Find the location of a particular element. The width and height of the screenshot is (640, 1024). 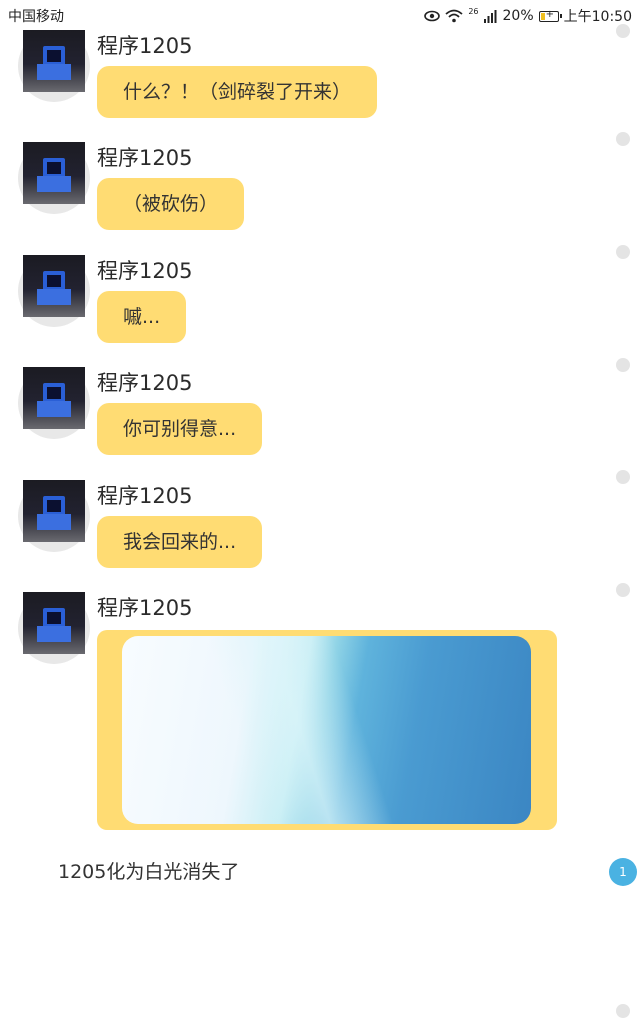

network-label: 26 is located at coordinates (473, 11).